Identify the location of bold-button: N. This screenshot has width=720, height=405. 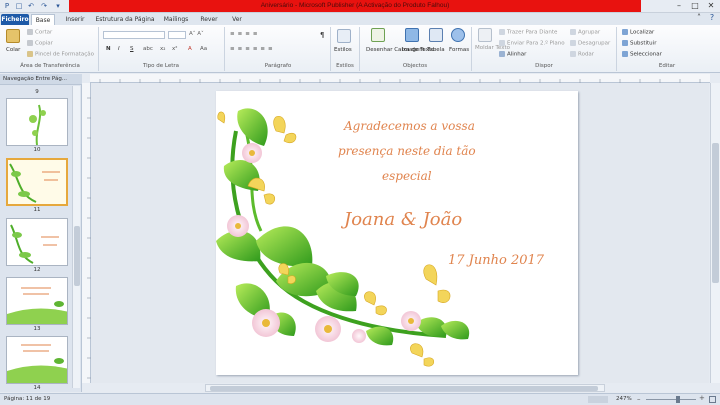
(108, 49).